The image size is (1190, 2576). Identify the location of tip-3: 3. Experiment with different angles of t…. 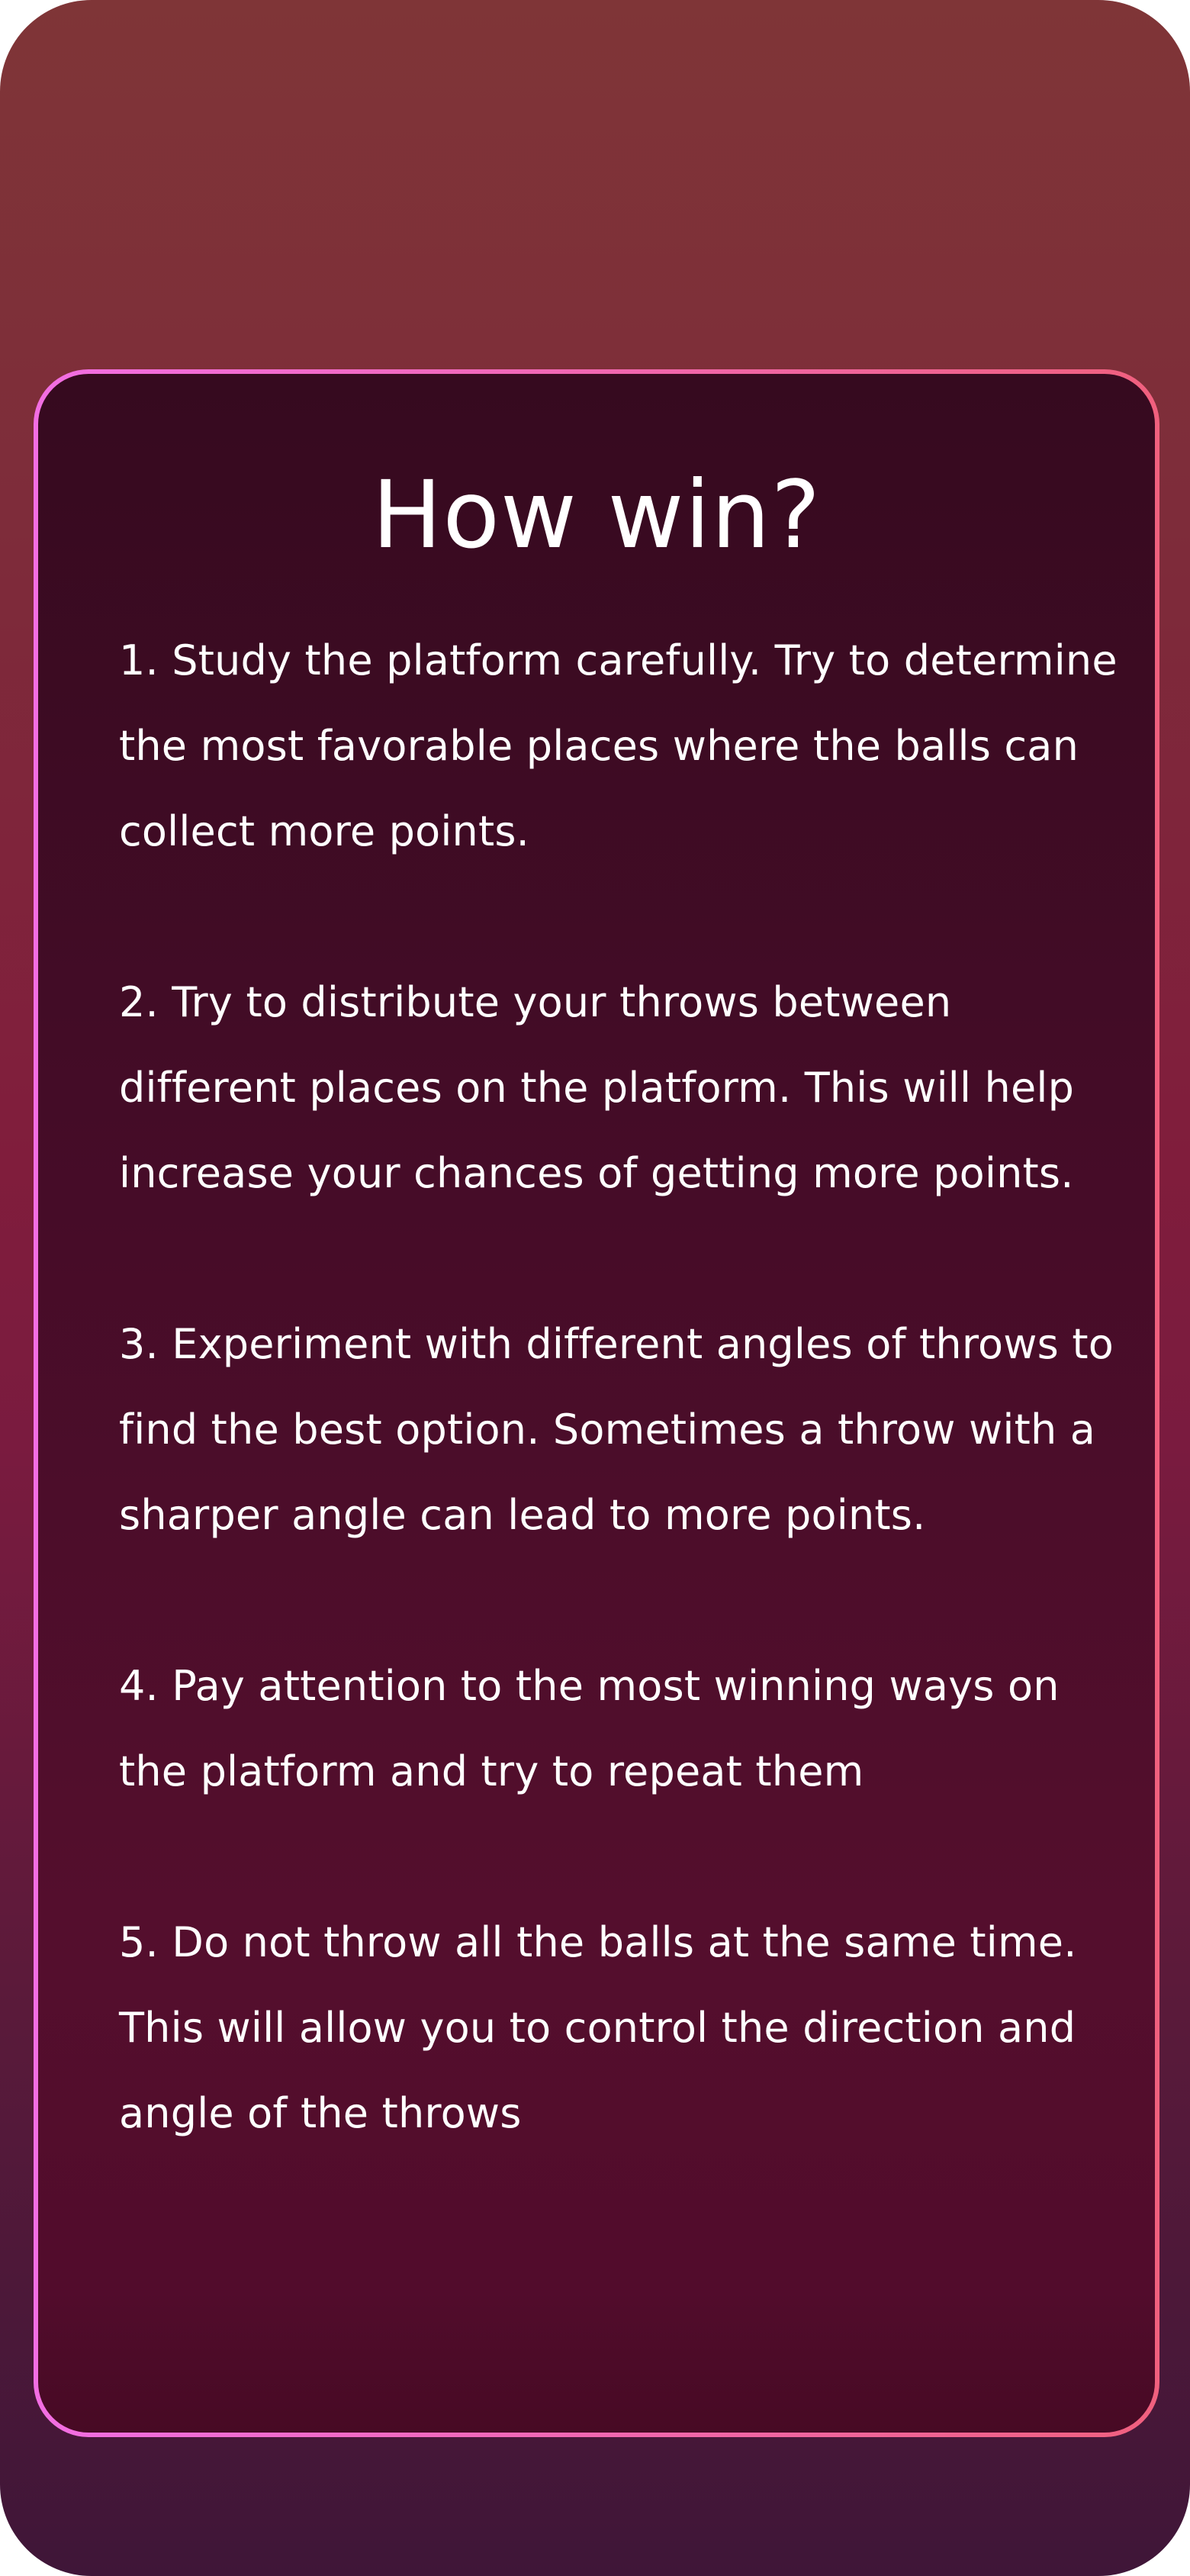
(616, 1429).